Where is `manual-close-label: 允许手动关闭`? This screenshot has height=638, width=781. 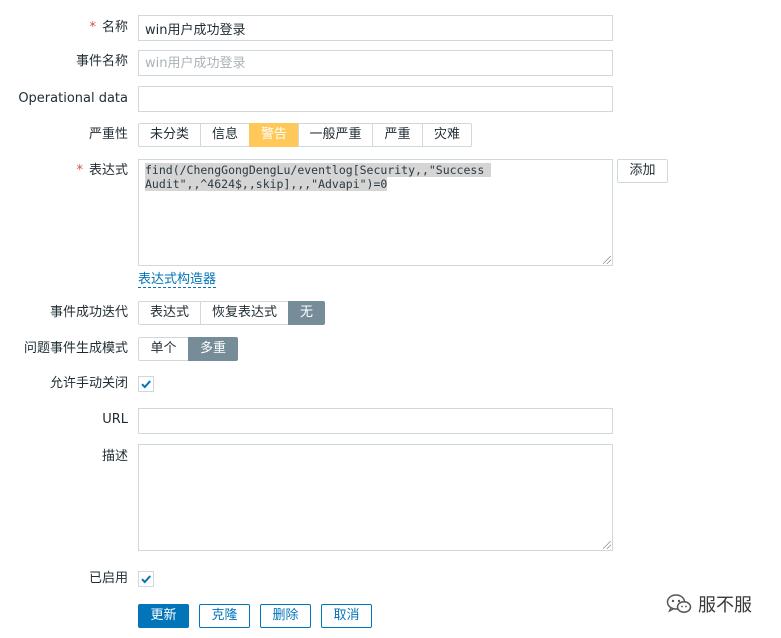 manual-close-label: 允许手动关闭 is located at coordinates (88, 383).